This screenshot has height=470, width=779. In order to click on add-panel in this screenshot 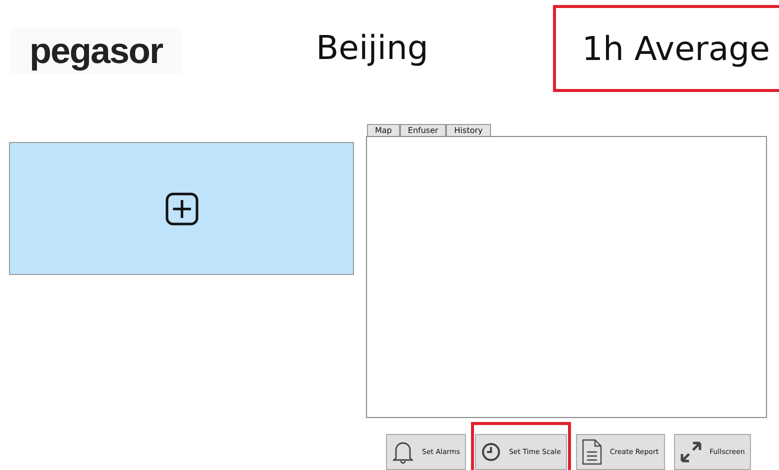, I will do `click(181, 208)`.